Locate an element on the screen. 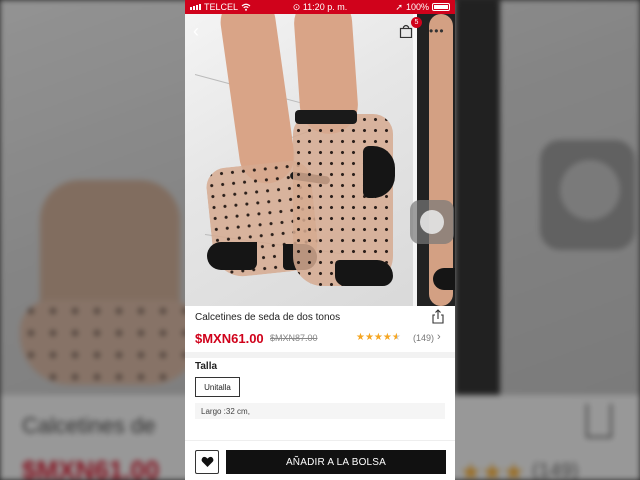 The height and width of the screenshot is (480, 640). sock-back-toe is located at coordinates (232, 256).